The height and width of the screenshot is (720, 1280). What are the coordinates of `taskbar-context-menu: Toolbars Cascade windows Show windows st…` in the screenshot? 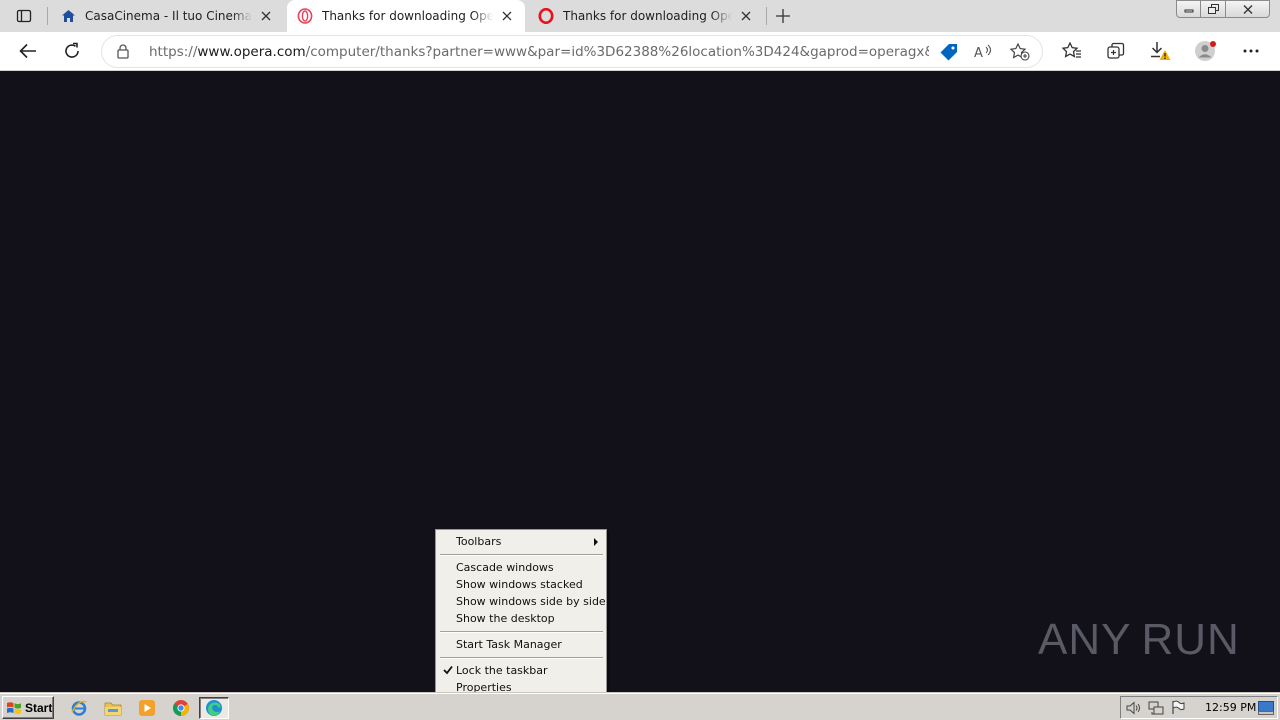 It's located at (521, 613).